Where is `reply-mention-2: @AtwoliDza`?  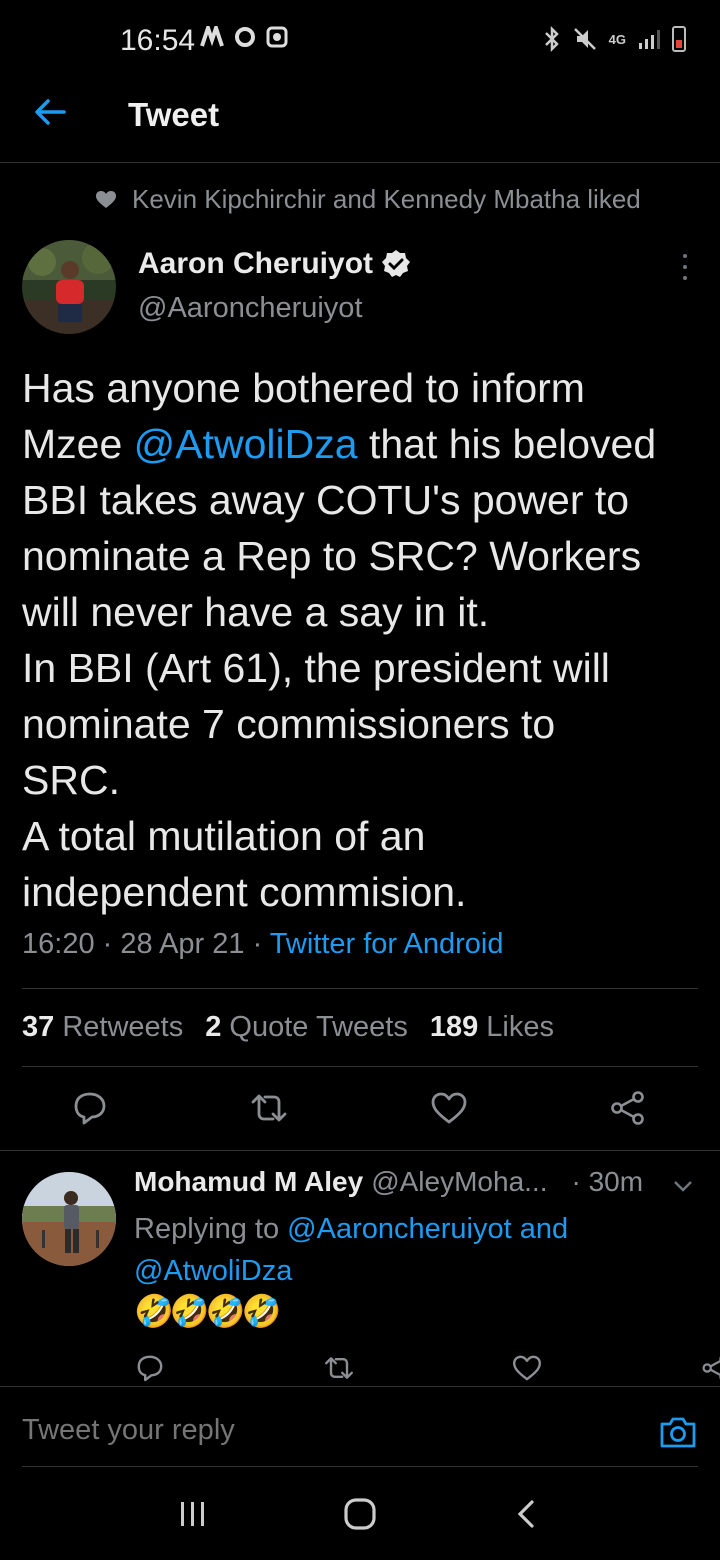
reply-mention-2: @AtwoliDza is located at coordinates (213, 1271).